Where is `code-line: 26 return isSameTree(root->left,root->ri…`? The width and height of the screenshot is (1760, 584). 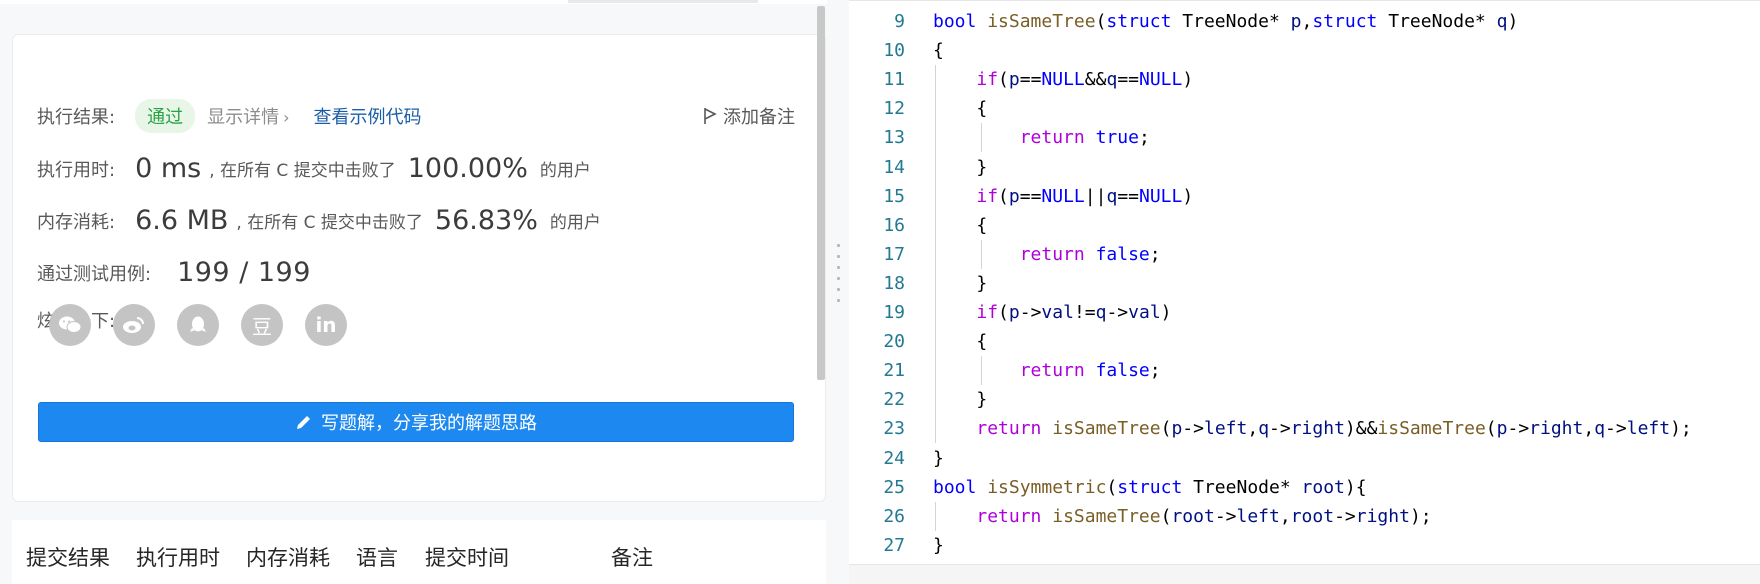 code-line: 26 return isSameTree(root->left,root->ri… is located at coordinates (1304, 516).